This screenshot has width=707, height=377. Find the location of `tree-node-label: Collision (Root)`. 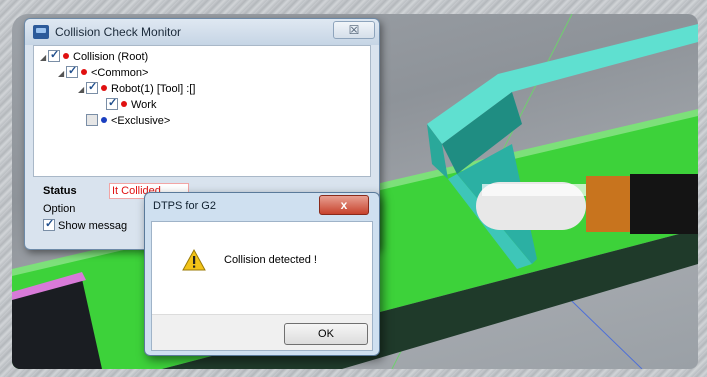

tree-node-label: Collision (Root) is located at coordinates (111, 57).